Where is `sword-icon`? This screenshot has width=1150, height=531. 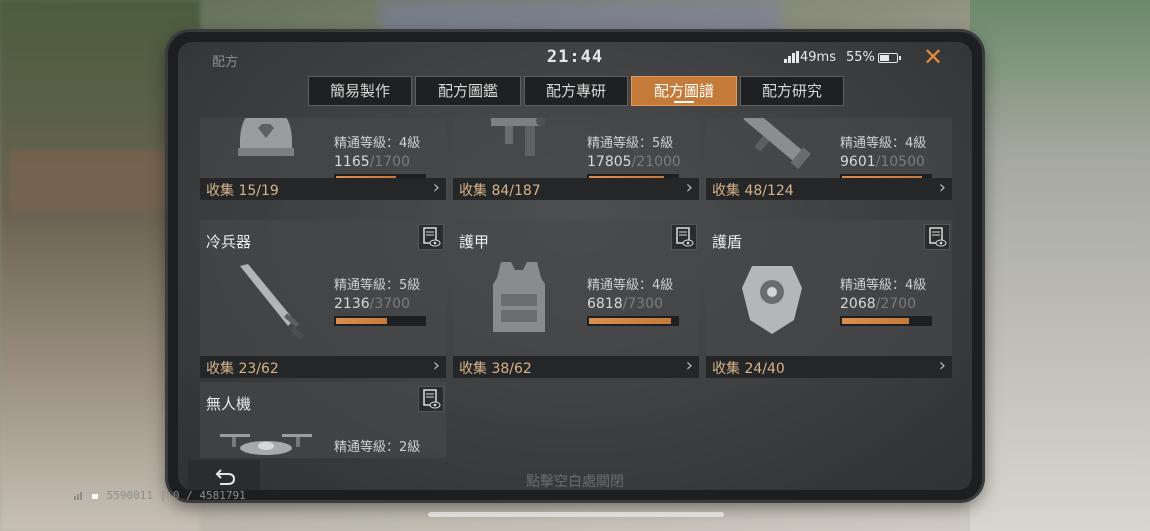 sword-icon is located at coordinates (266, 299).